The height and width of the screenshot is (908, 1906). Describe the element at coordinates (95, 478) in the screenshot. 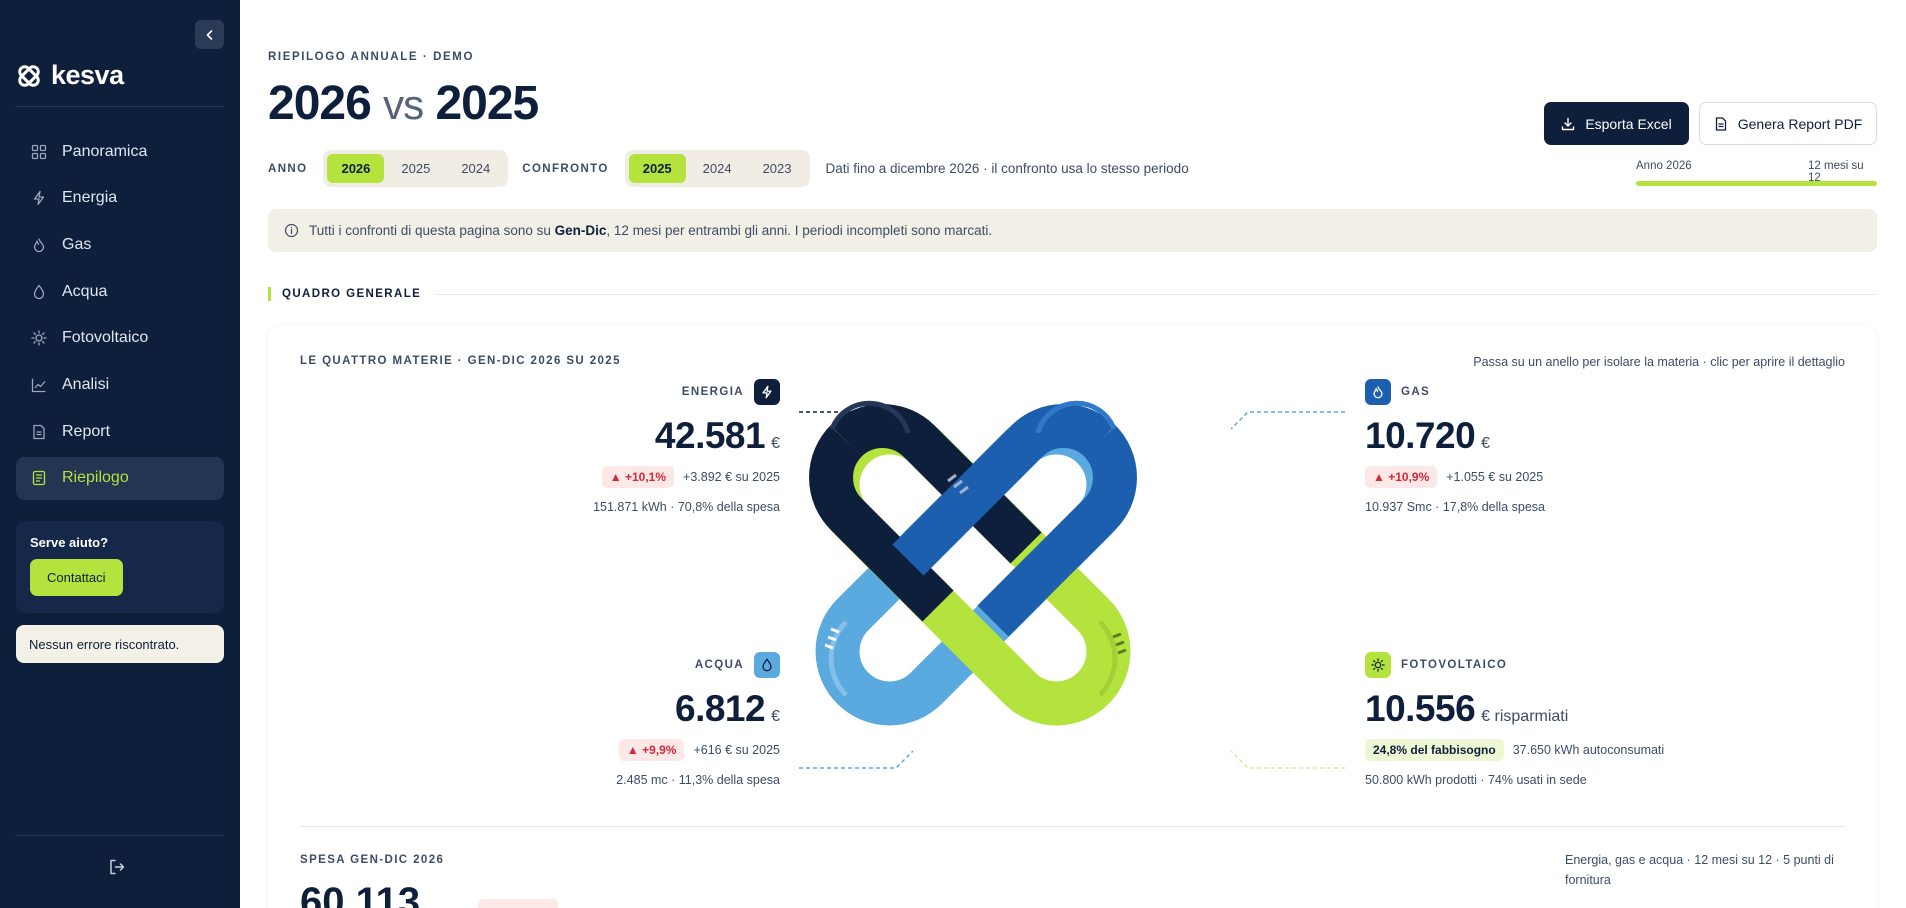

I see `sidebar-item-label: Riepilogo` at that location.